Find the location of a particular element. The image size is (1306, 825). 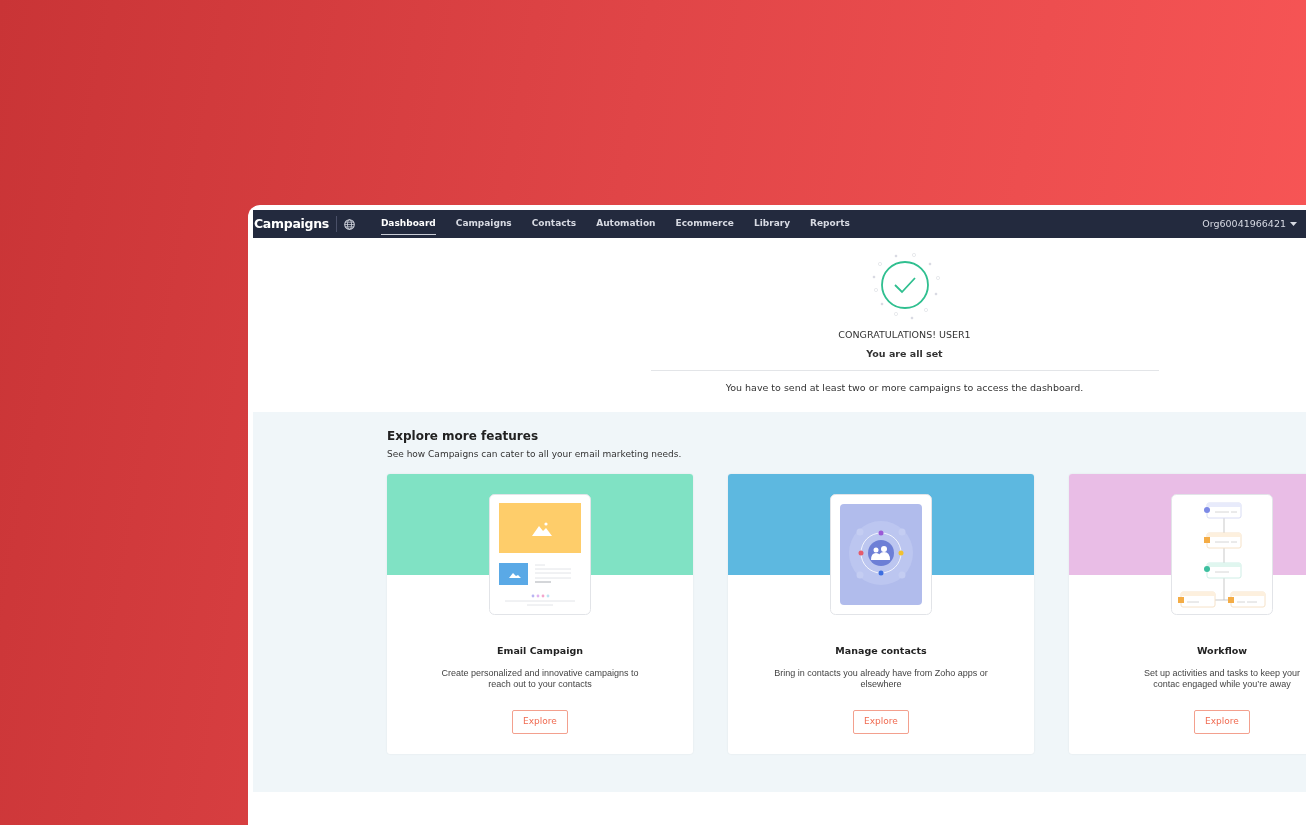

caret-icon is located at coordinates (1293, 224).